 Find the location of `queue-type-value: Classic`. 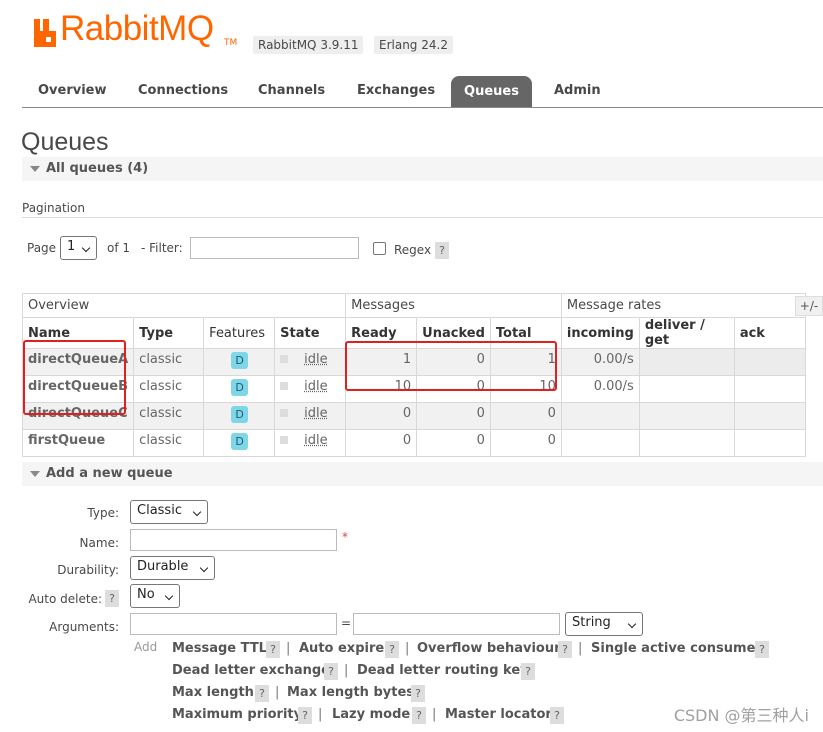

queue-type-value: Classic is located at coordinates (159, 510).